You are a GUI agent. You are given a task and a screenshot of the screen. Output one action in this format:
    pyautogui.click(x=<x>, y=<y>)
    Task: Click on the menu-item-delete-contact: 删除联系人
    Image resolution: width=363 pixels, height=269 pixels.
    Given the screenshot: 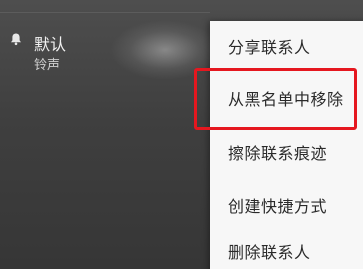 What is the action you would take?
    pyautogui.click(x=286, y=247)
    